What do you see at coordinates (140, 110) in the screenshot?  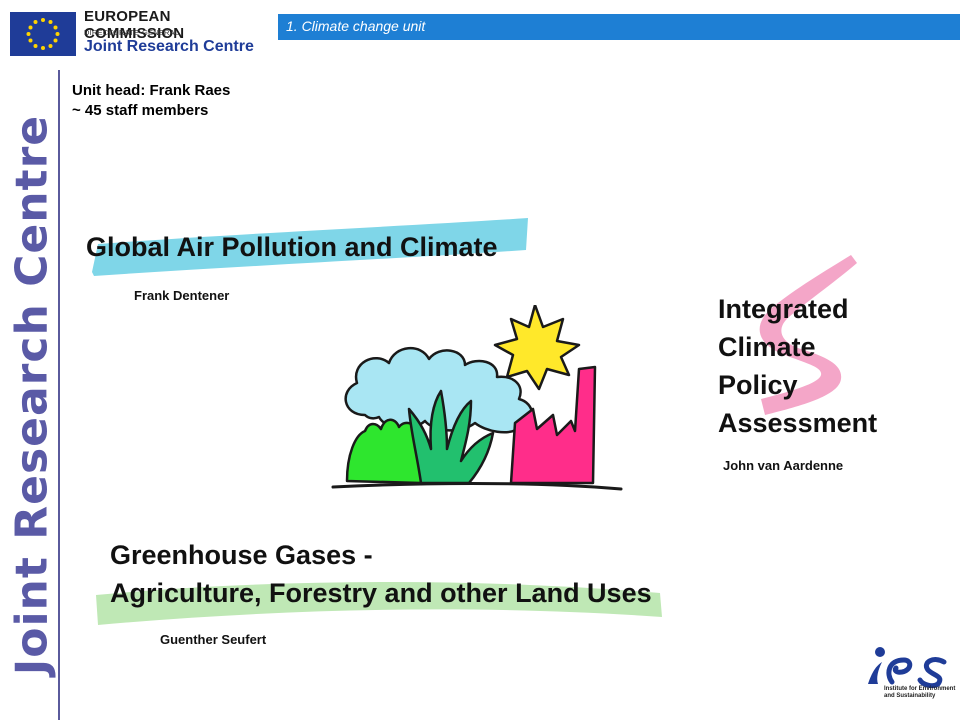 I see `staff-count: ~ 45 staff members` at bounding box center [140, 110].